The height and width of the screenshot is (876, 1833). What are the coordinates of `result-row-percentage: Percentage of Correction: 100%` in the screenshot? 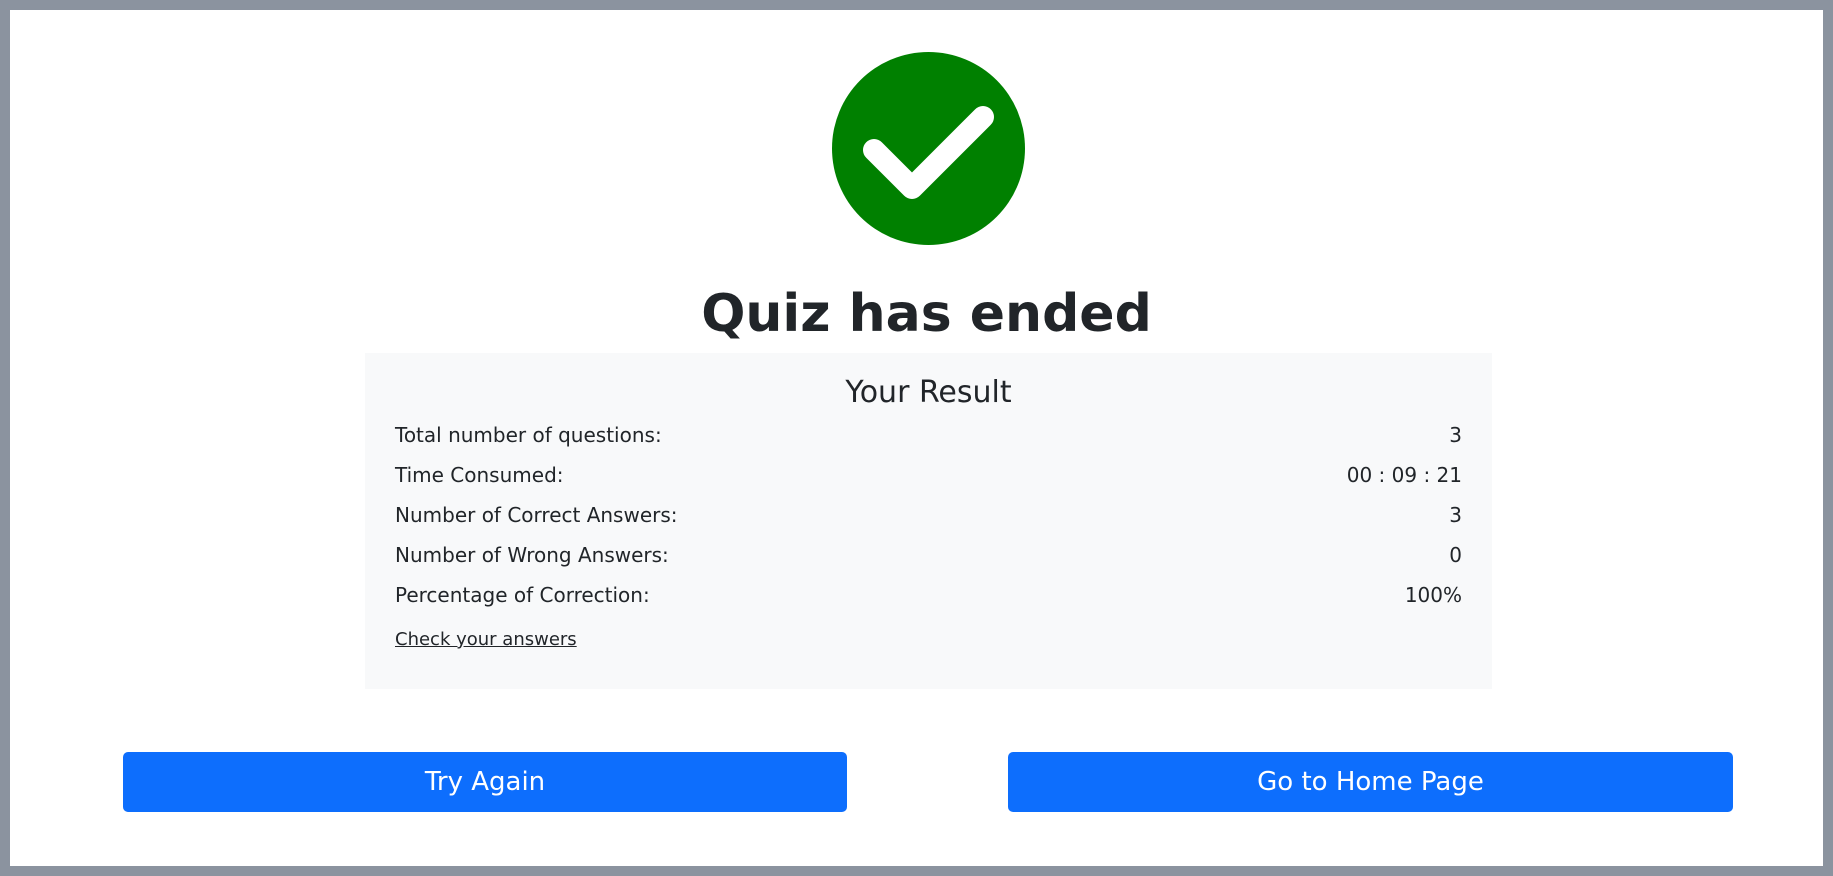 It's located at (928, 595).